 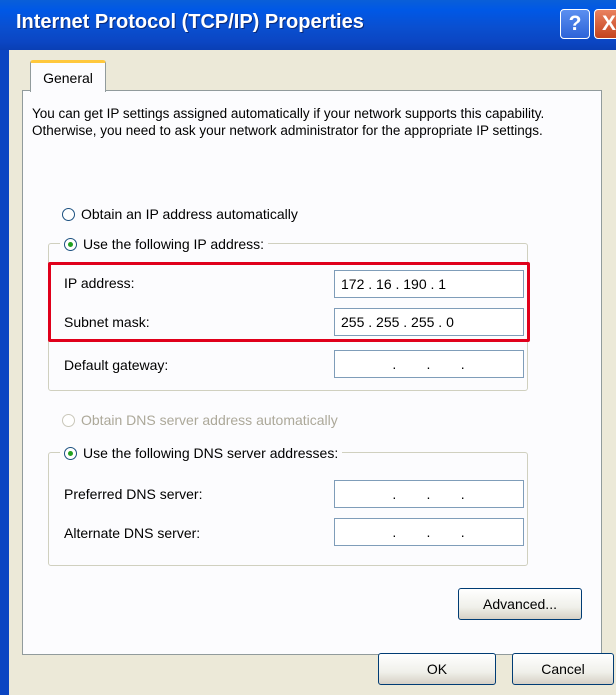 What do you see at coordinates (209, 420) in the screenshot?
I see `radio-obtain-dns-auto-label: Obtain DNS server address automatically` at bounding box center [209, 420].